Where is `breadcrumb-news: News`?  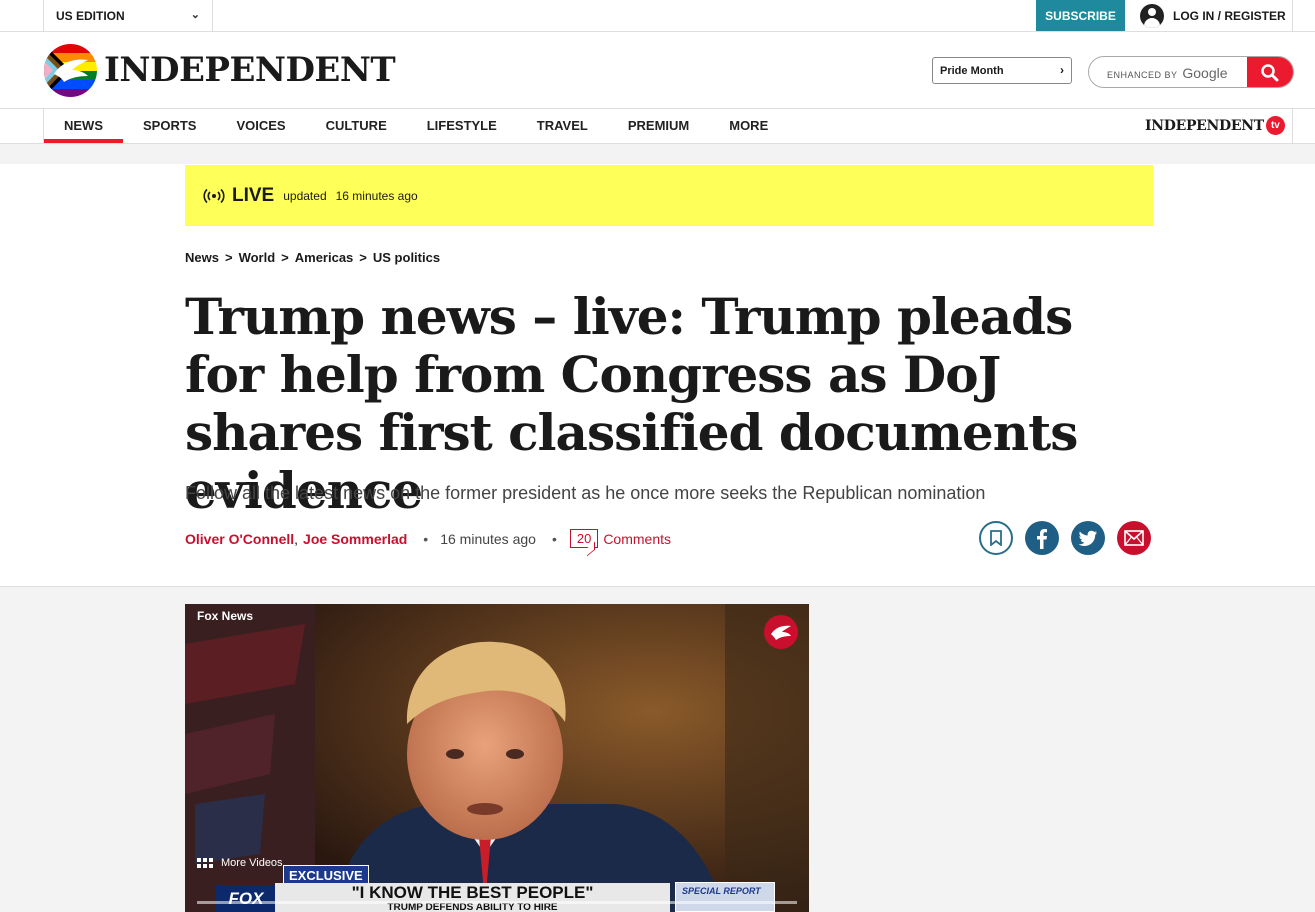 breadcrumb-news: News is located at coordinates (202, 257).